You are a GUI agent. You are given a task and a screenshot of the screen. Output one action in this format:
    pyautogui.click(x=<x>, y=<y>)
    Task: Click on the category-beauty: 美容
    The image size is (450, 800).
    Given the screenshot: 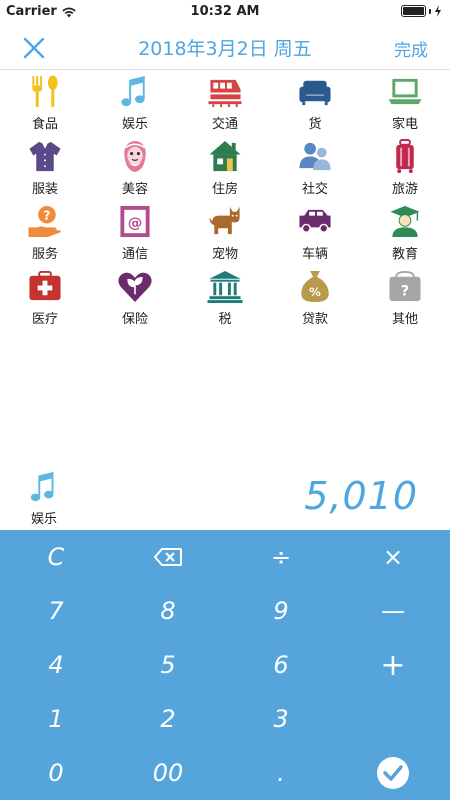 What is the action you would take?
    pyautogui.click(x=135, y=168)
    